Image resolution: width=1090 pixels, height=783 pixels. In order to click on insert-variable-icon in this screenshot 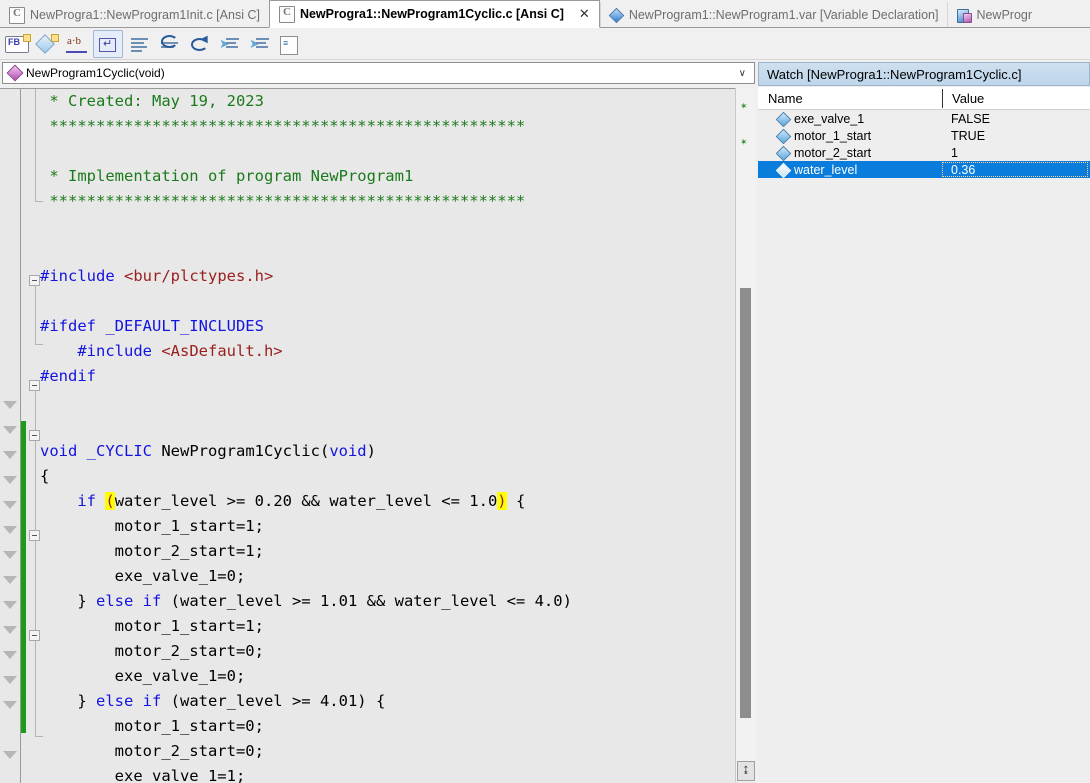, I will do `click(47, 44)`.